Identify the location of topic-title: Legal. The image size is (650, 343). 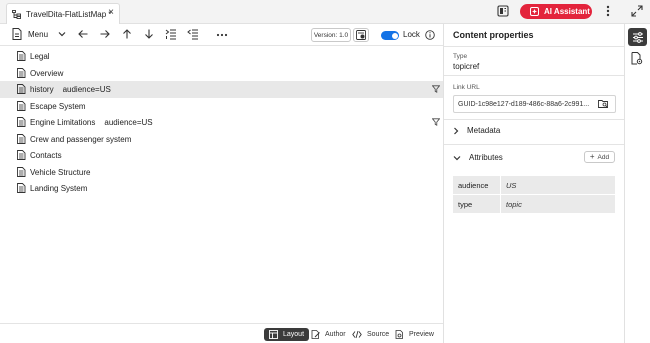
(40, 56).